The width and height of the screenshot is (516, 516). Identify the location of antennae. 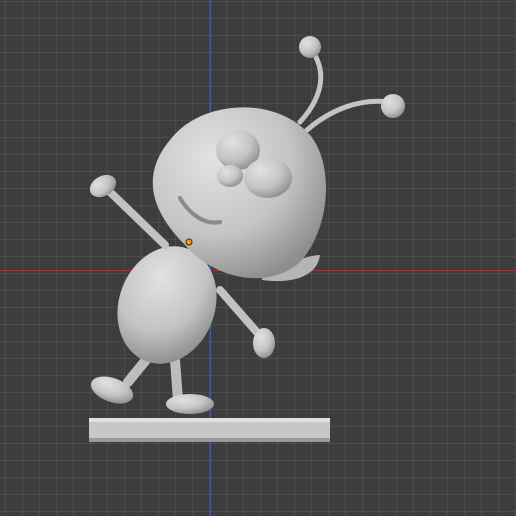
(344, 91).